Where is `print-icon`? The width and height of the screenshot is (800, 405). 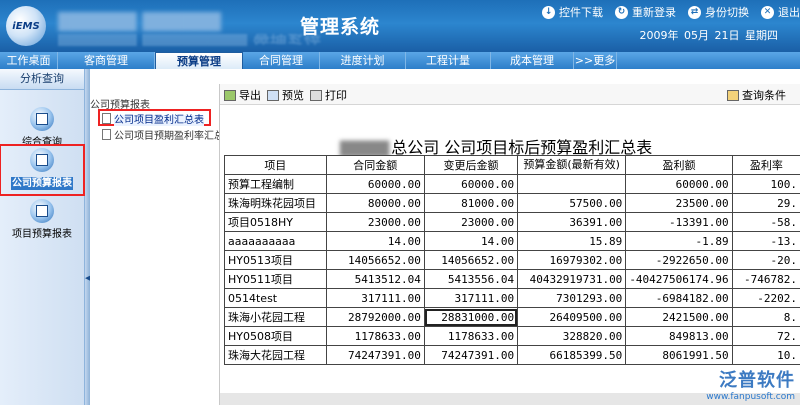 print-icon is located at coordinates (316, 95).